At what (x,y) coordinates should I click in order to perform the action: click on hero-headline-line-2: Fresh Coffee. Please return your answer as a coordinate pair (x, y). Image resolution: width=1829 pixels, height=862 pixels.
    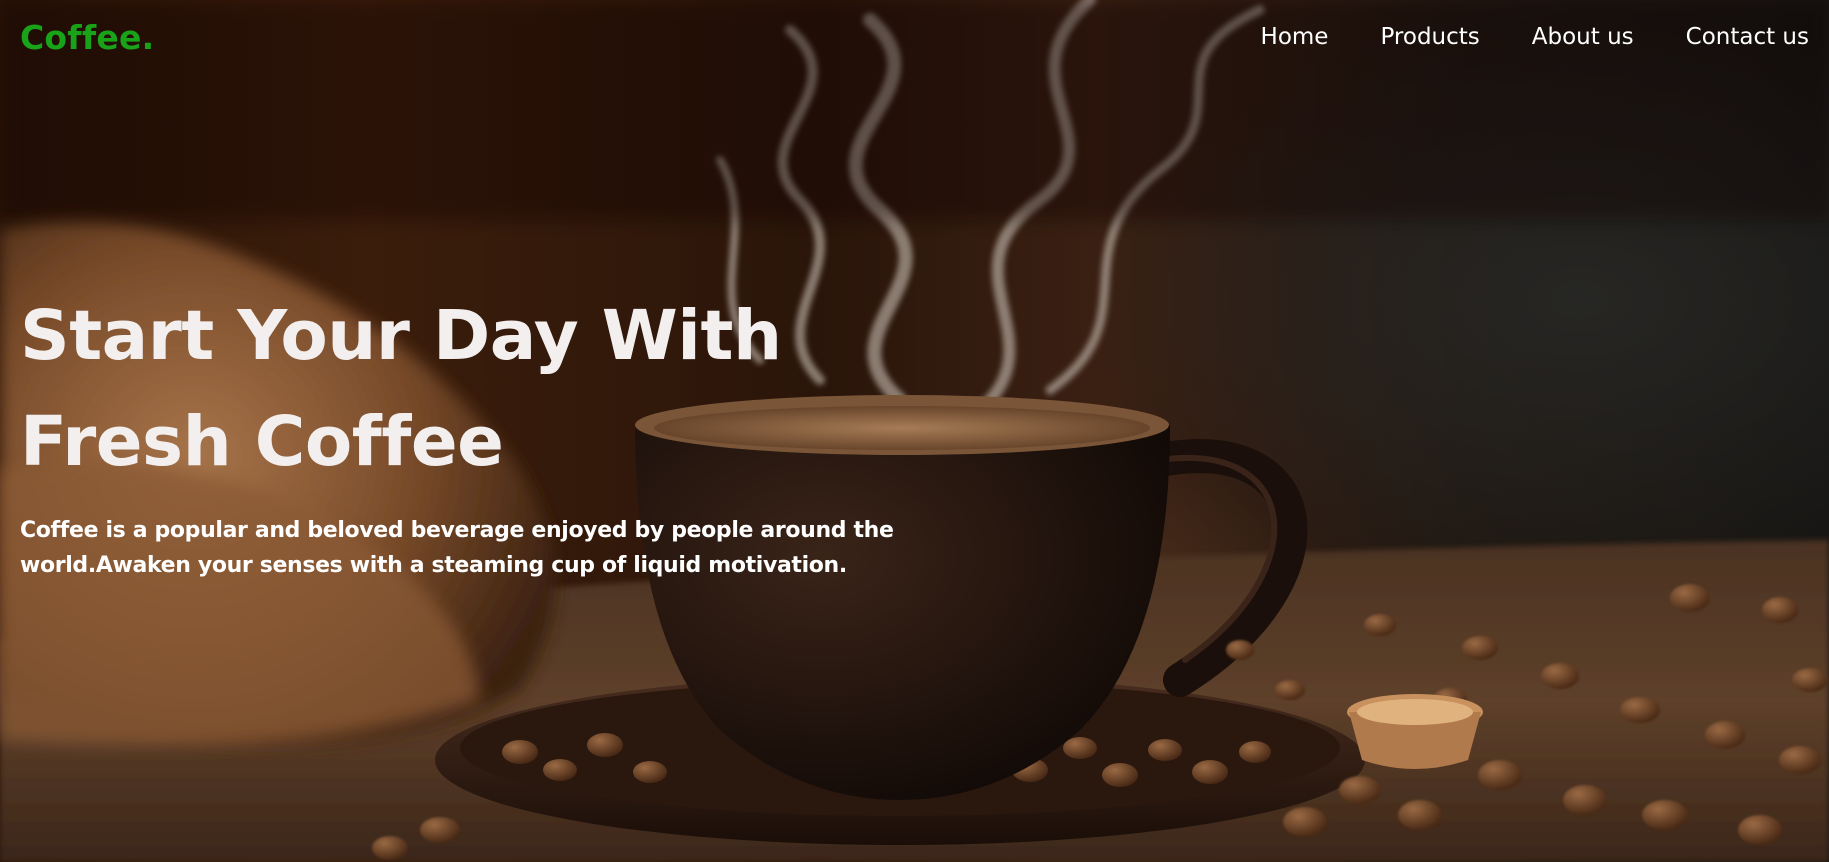
    Looking at the image, I should click on (262, 442).